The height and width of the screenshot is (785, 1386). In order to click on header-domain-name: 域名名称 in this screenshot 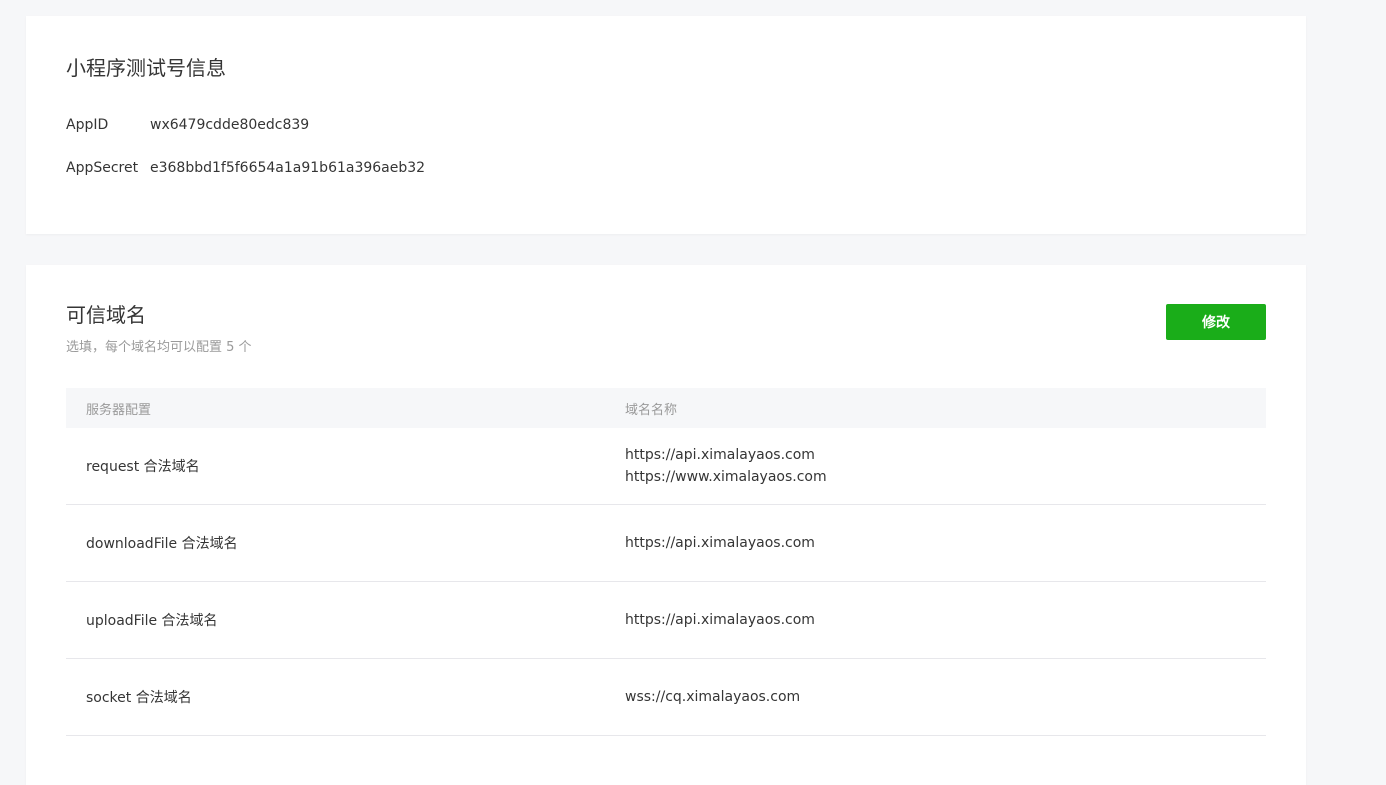, I will do `click(651, 410)`.